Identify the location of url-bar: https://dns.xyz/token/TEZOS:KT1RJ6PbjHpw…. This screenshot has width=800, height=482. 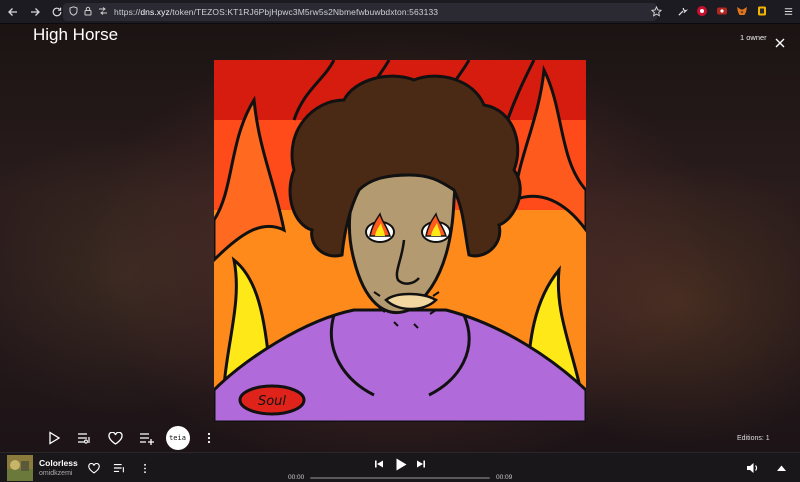
(360, 12).